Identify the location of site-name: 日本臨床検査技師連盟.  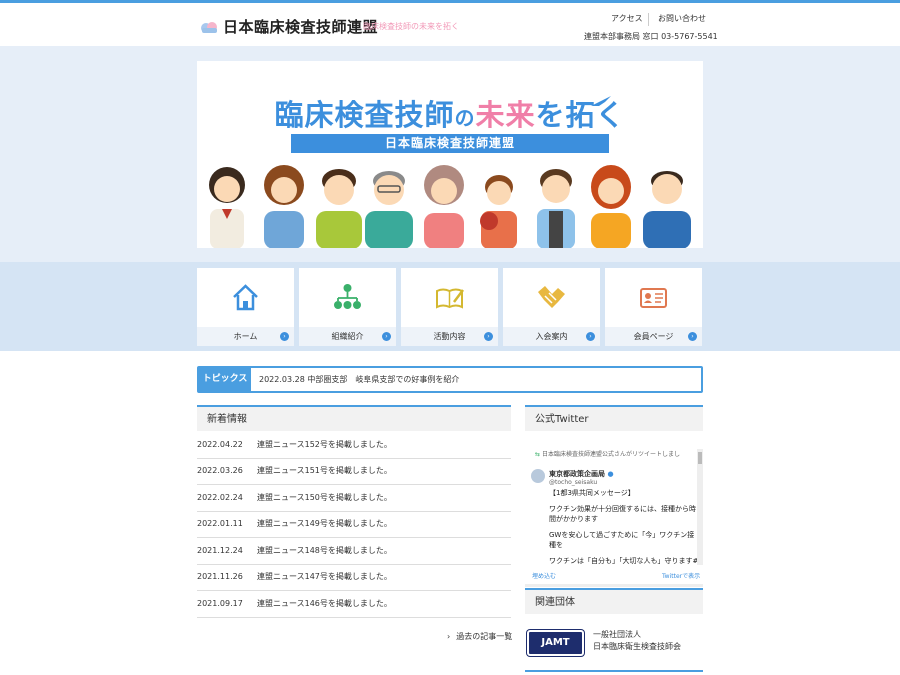
(300, 26).